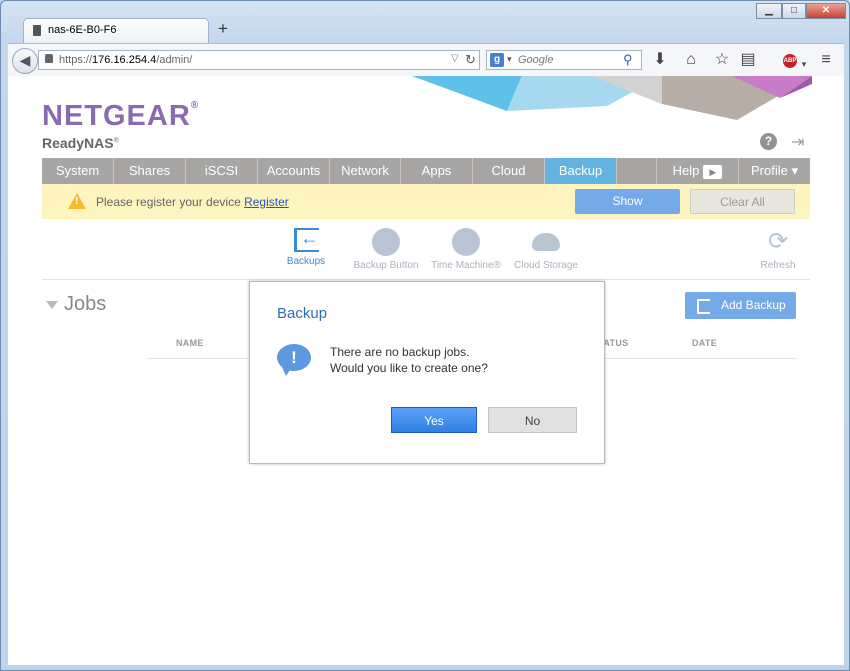  I want to click on clock-icon, so click(466, 242).